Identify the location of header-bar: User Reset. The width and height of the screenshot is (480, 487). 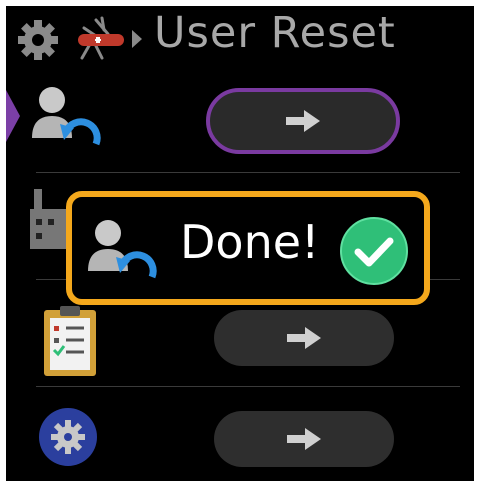
(240, 36).